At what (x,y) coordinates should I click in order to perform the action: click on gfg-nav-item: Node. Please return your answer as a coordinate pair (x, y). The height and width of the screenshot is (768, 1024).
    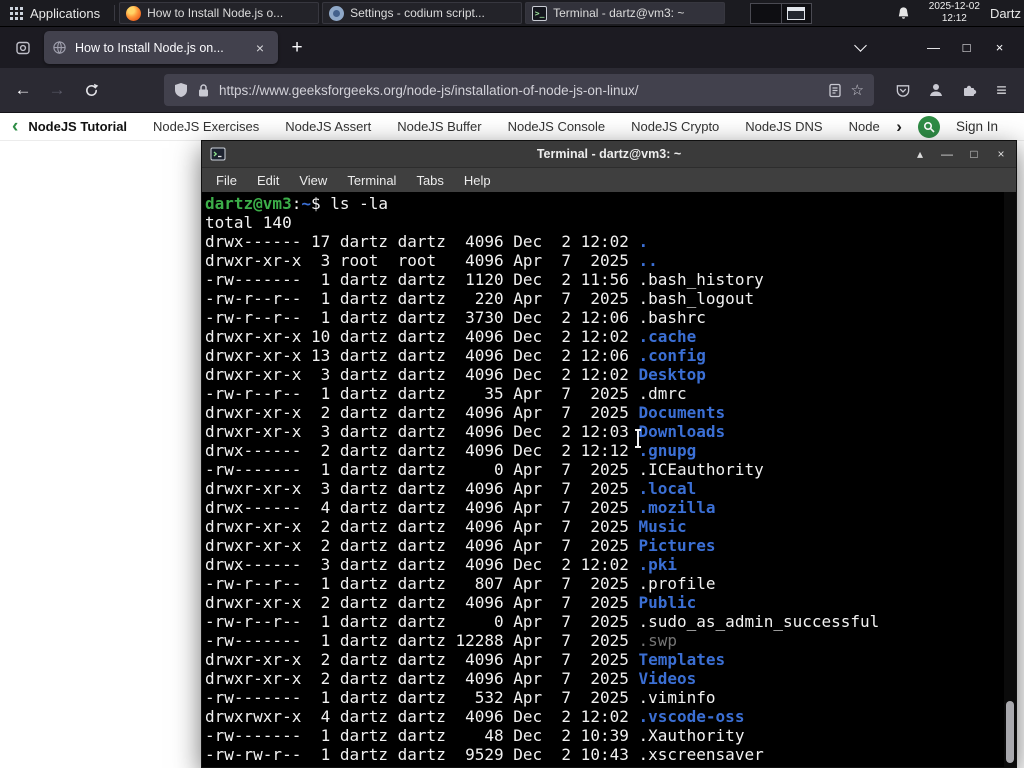
    Looking at the image, I should click on (864, 126).